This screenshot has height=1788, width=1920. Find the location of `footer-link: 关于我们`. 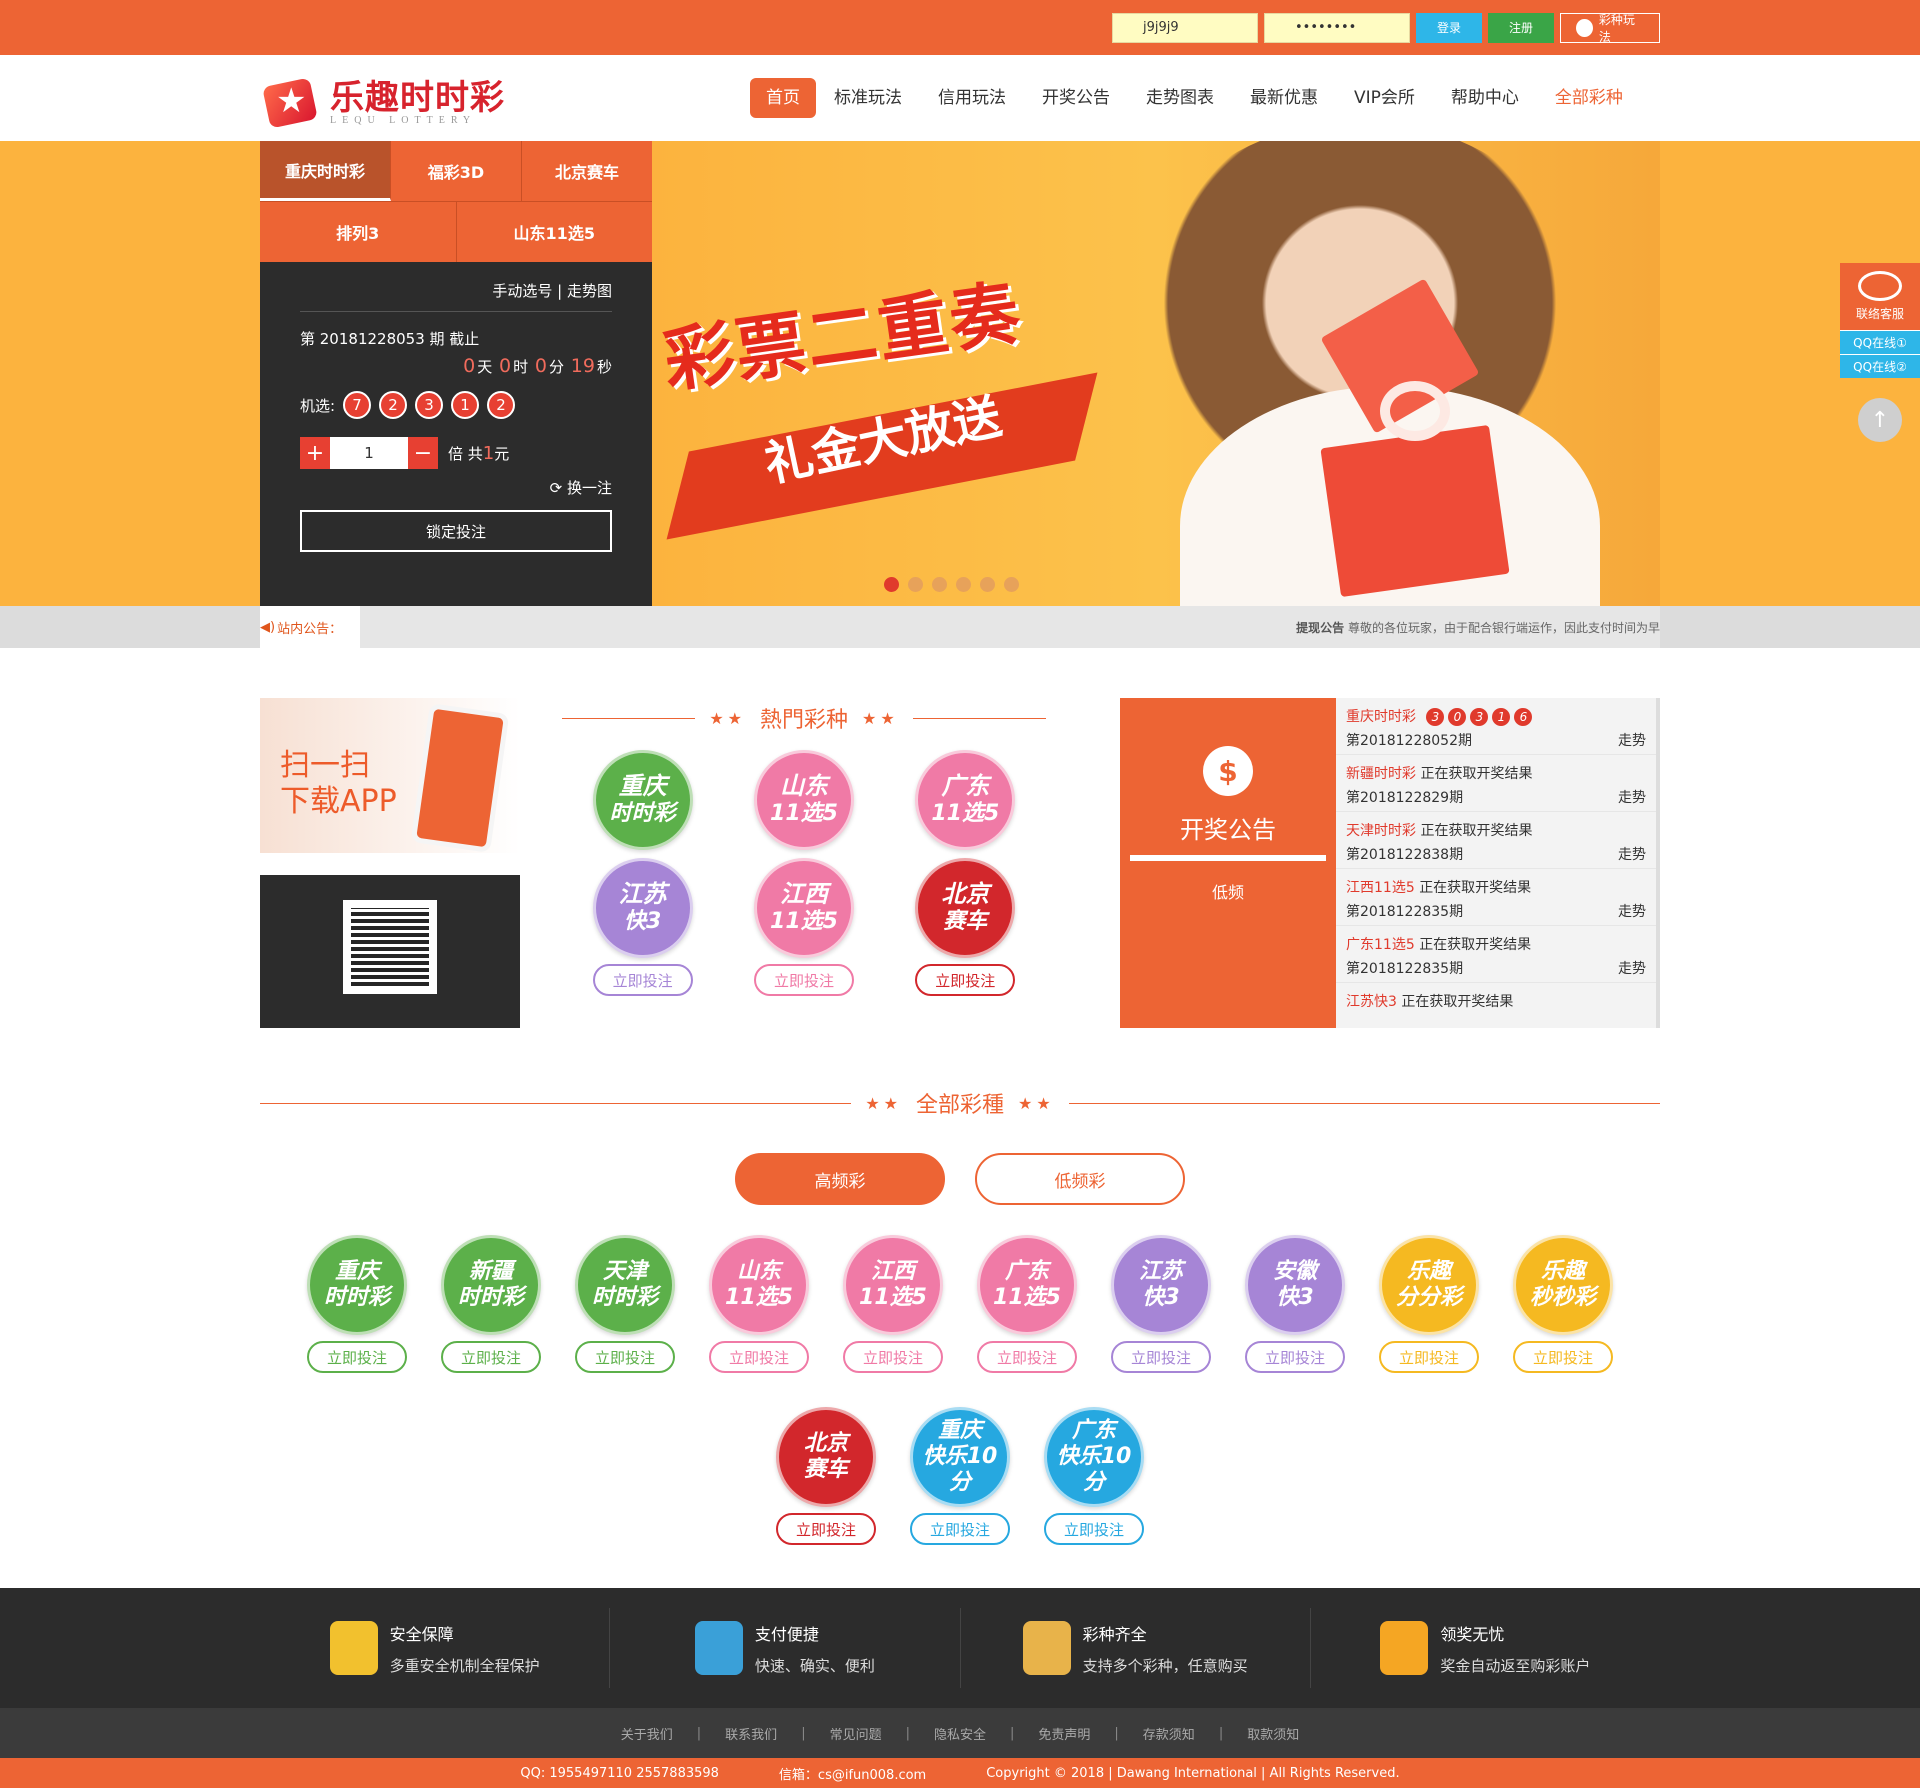

footer-link: 关于我们 is located at coordinates (647, 1733).